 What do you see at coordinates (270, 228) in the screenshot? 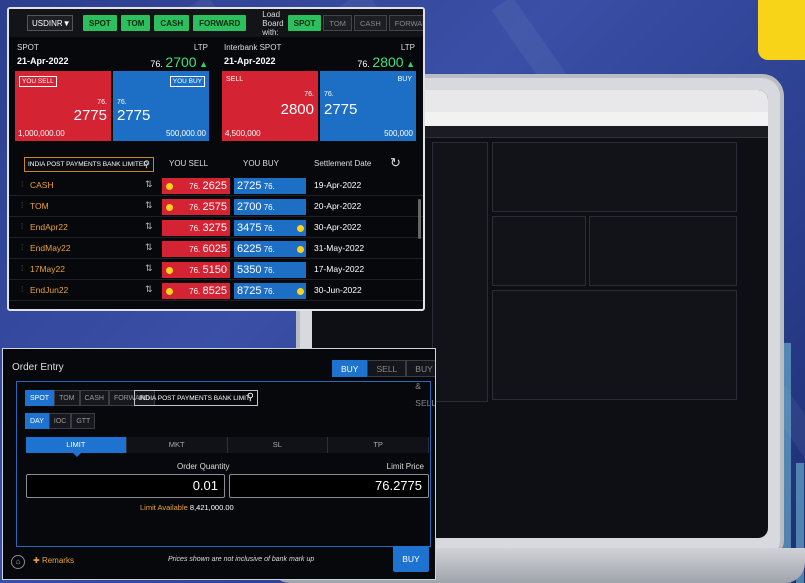
I see `row-buy-price: 3475 76.` at bounding box center [270, 228].